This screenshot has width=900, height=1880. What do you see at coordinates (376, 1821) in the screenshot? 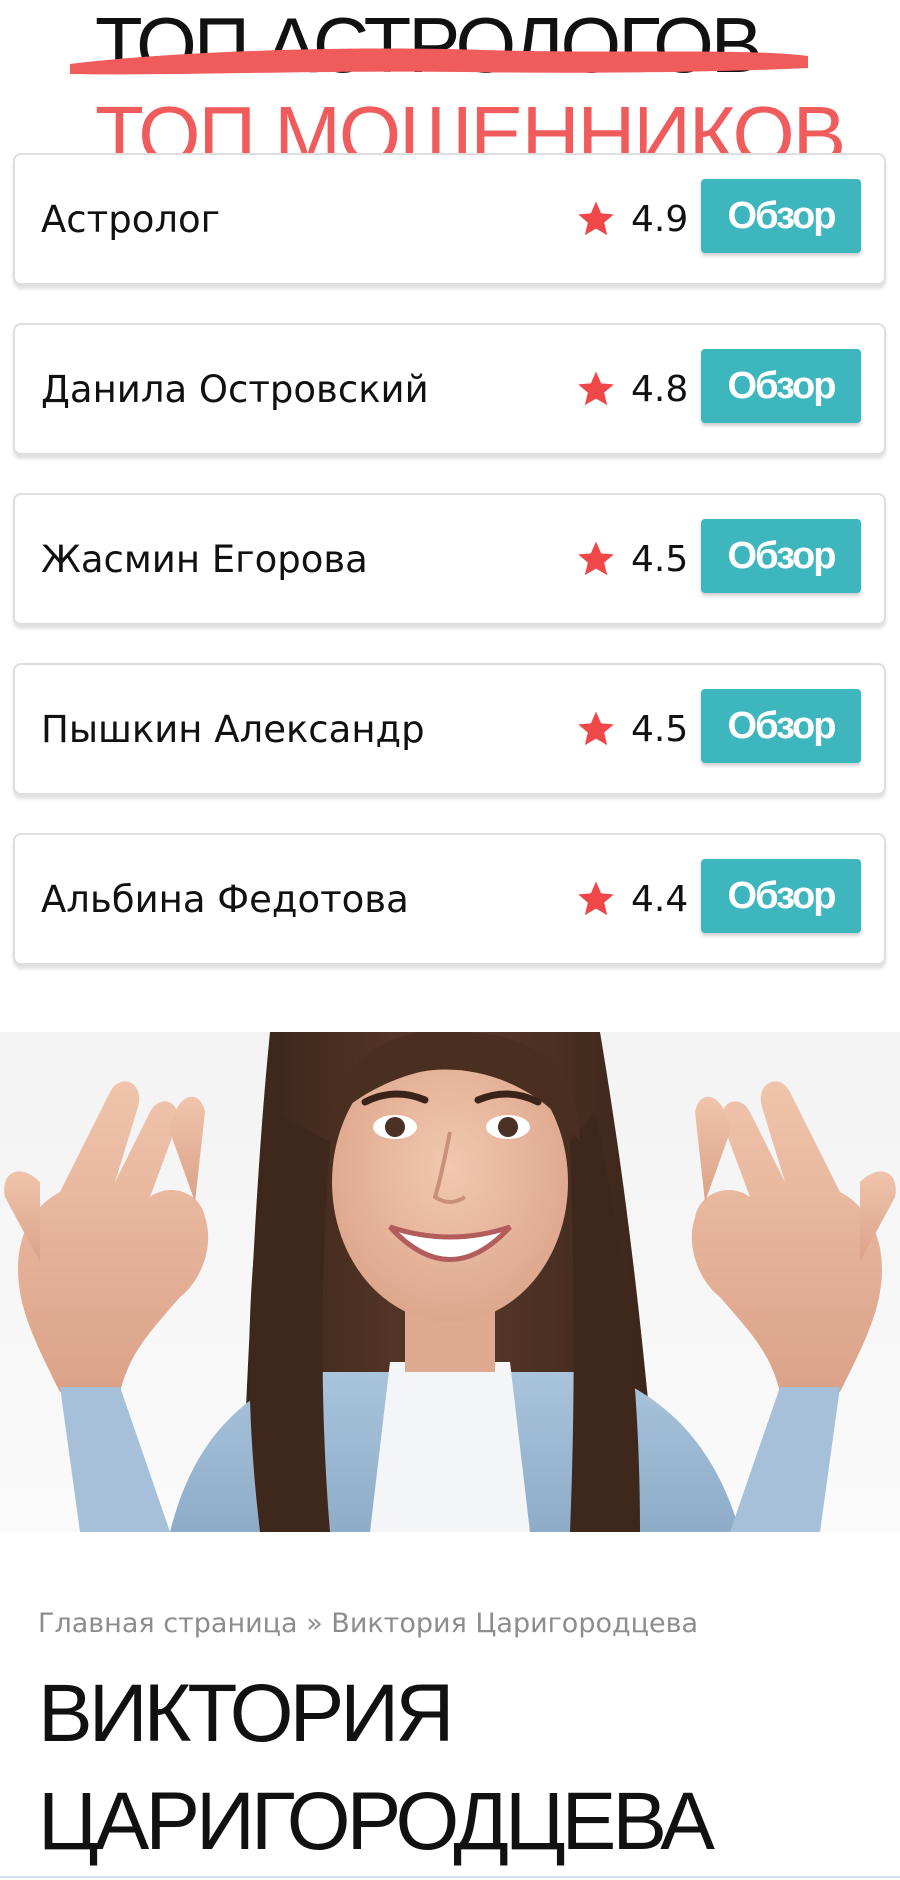
I see `page-title-line-2: ЦАРИГОРОДЦЕВА` at bounding box center [376, 1821].